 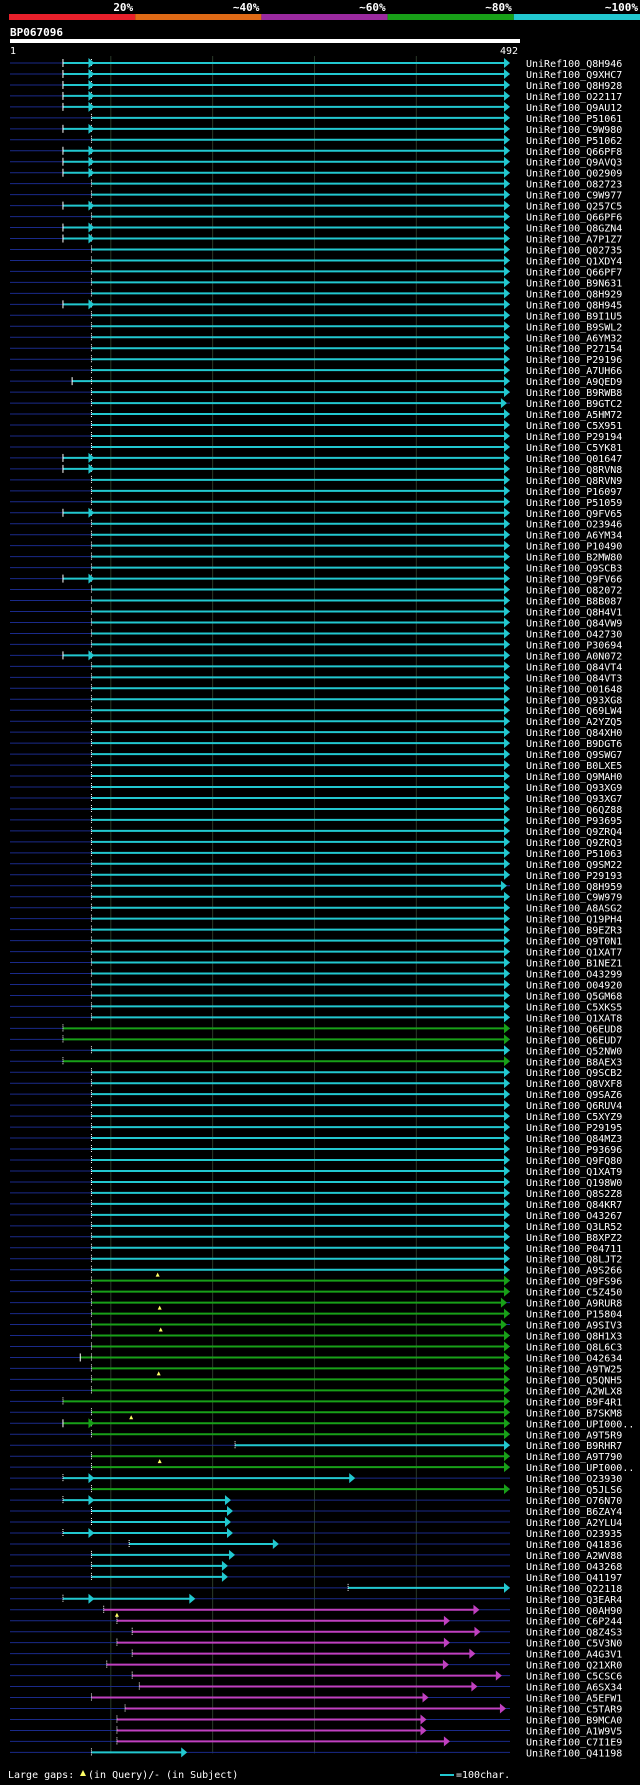 I want to click on row-label: UniRef100_O76N70, so click(x=574, y=1501).